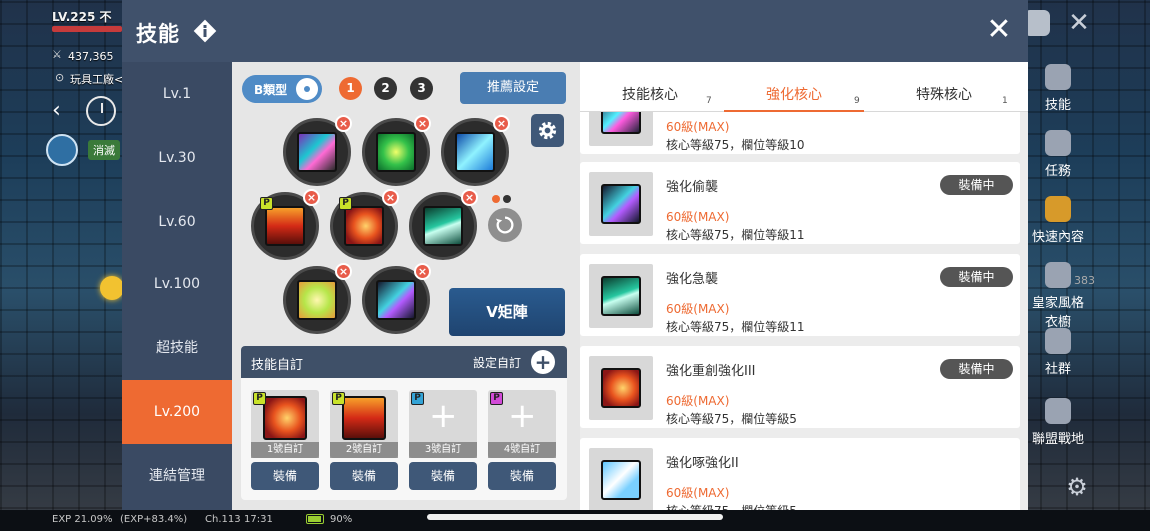 The image size is (1150, 531). I want to click on core-thumbnail, so click(621, 204).